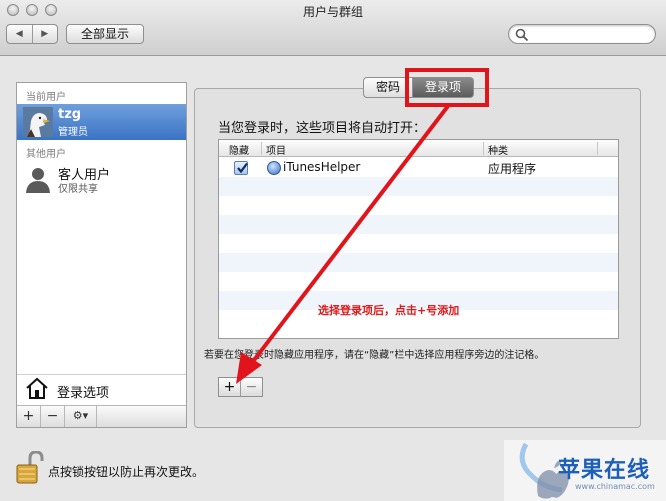  Describe the element at coordinates (615, 486) in the screenshot. I see `watermark-url: www.chinamac.com` at that location.